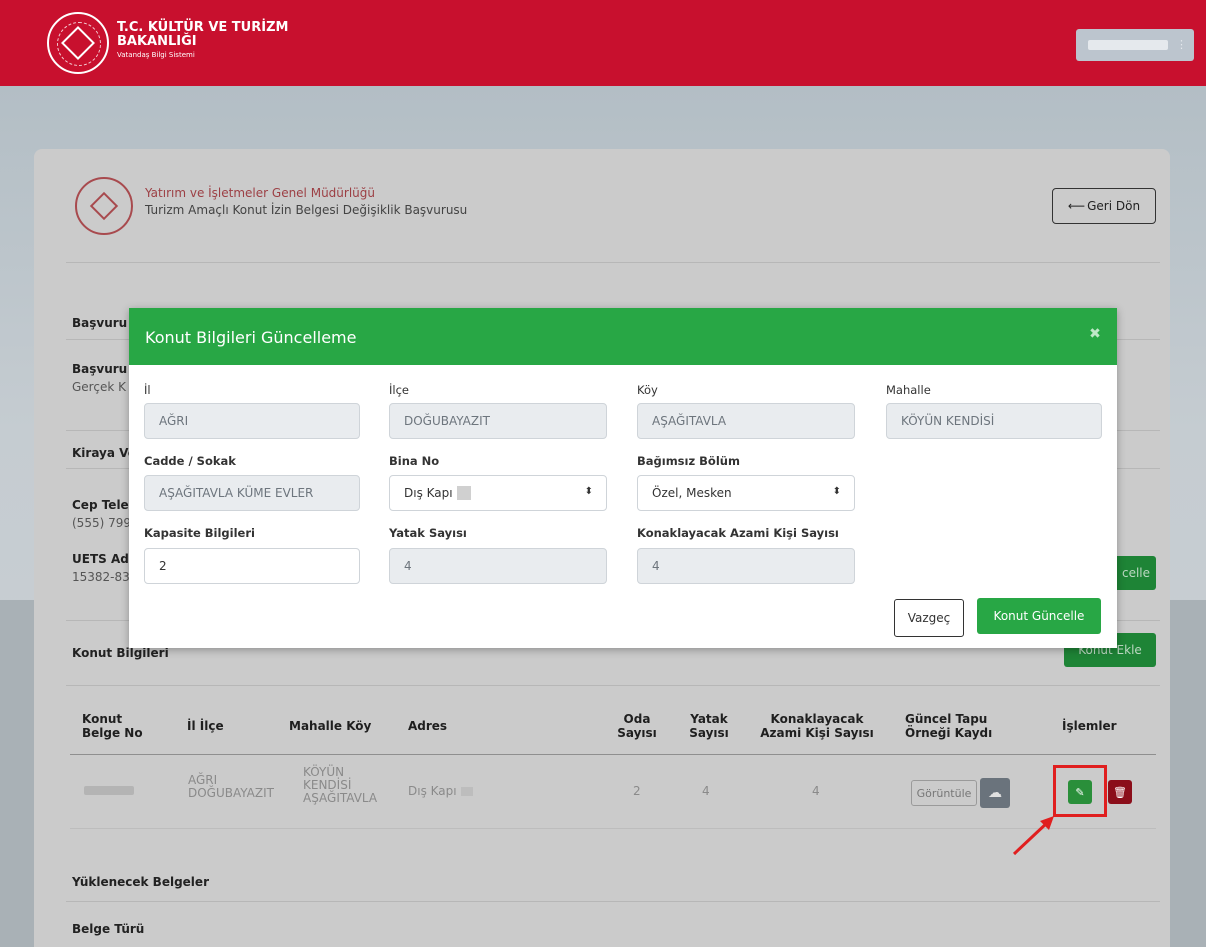  Describe the element at coordinates (101, 577) in the screenshot. I see `uets-value: 15382-83` at that location.